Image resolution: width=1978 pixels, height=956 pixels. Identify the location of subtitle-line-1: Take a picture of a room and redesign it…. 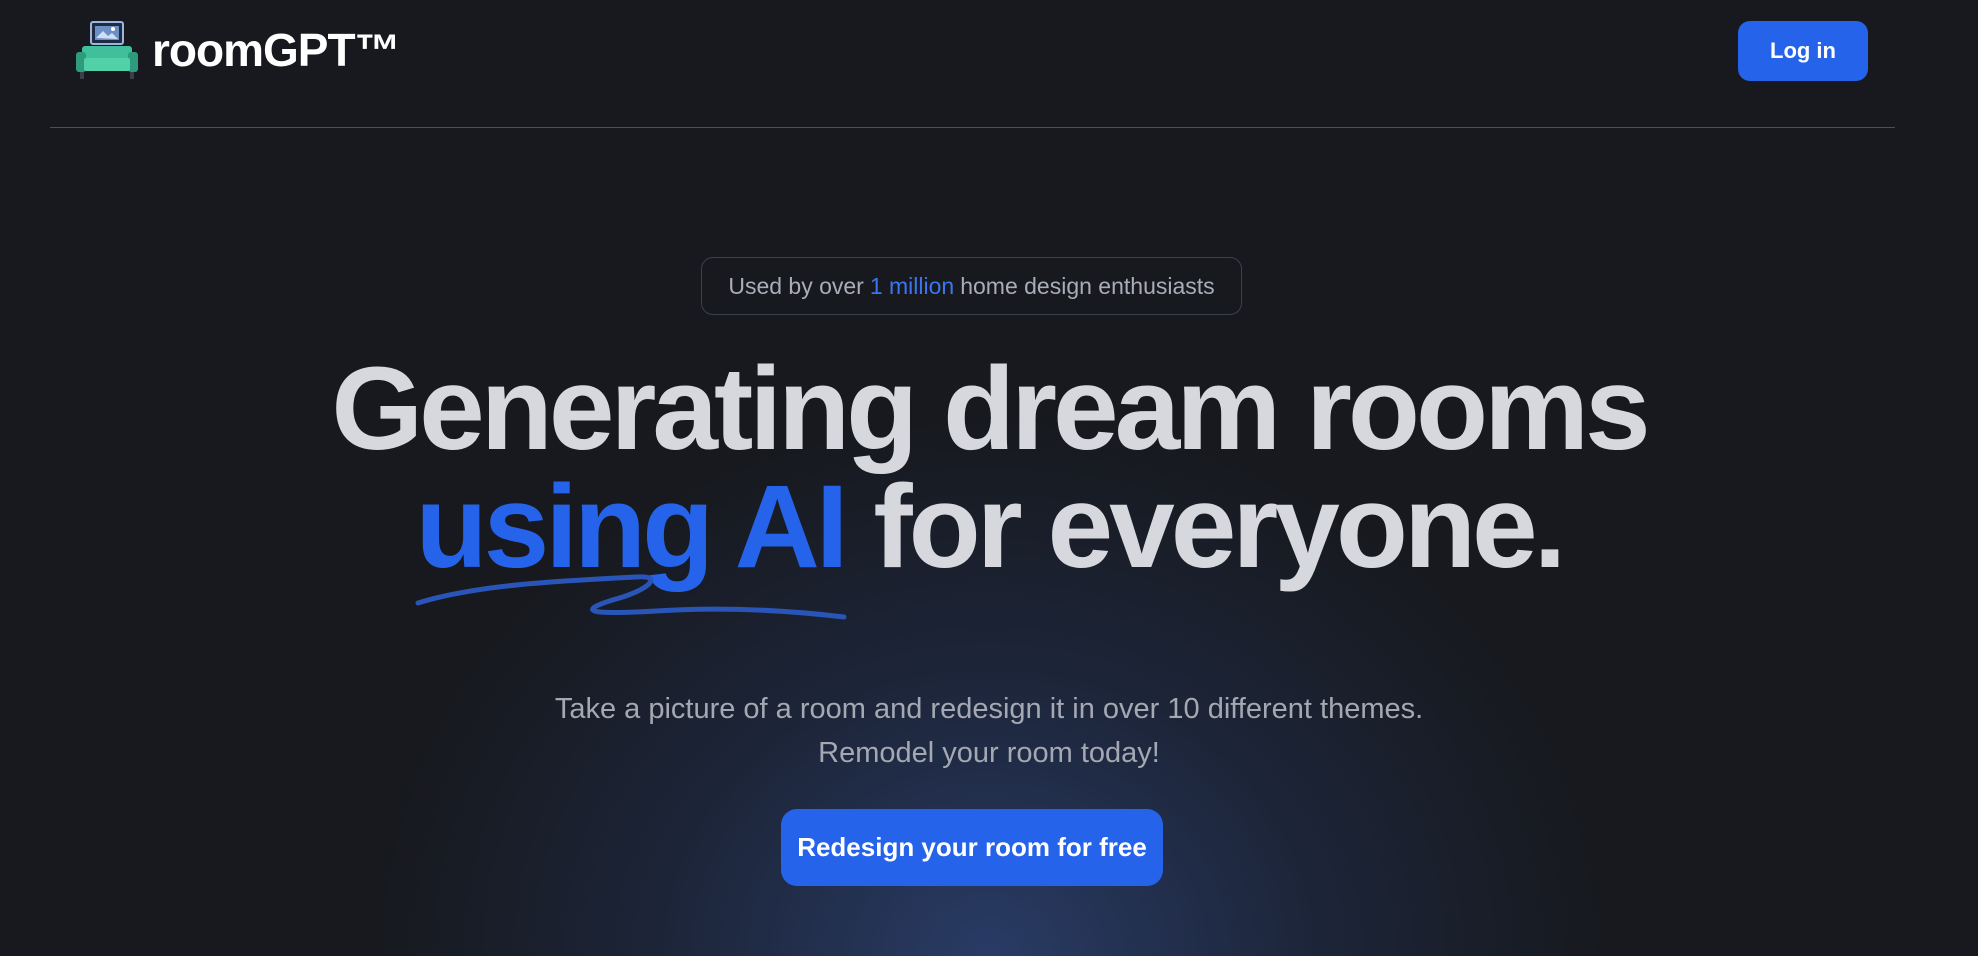
(989, 709).